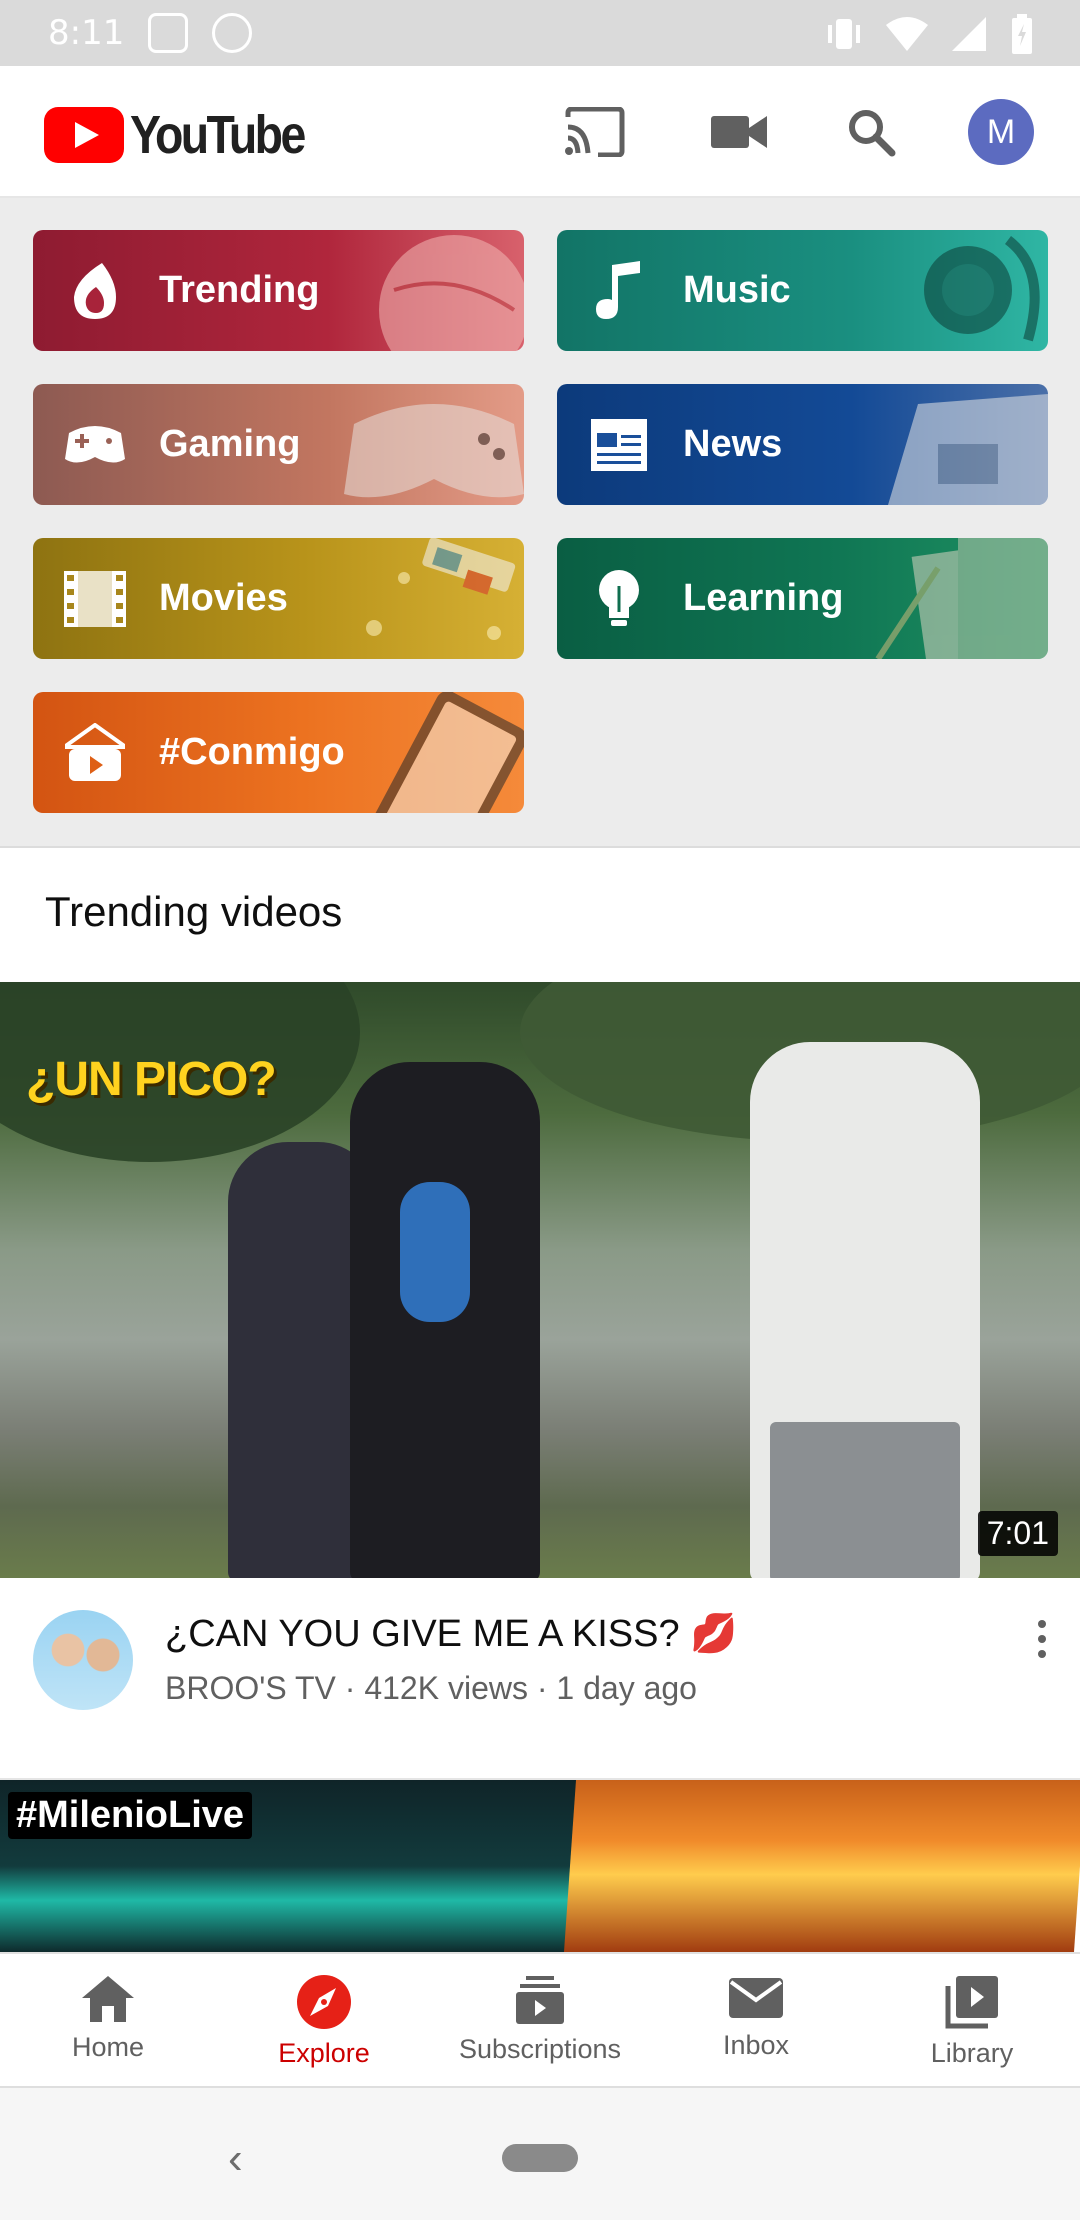 The width and height of the screenshot is (1080, 2220). I want to click on video-subtitle: BROO'S TV · 412K views · 1 day ago, so click(431, 1688).